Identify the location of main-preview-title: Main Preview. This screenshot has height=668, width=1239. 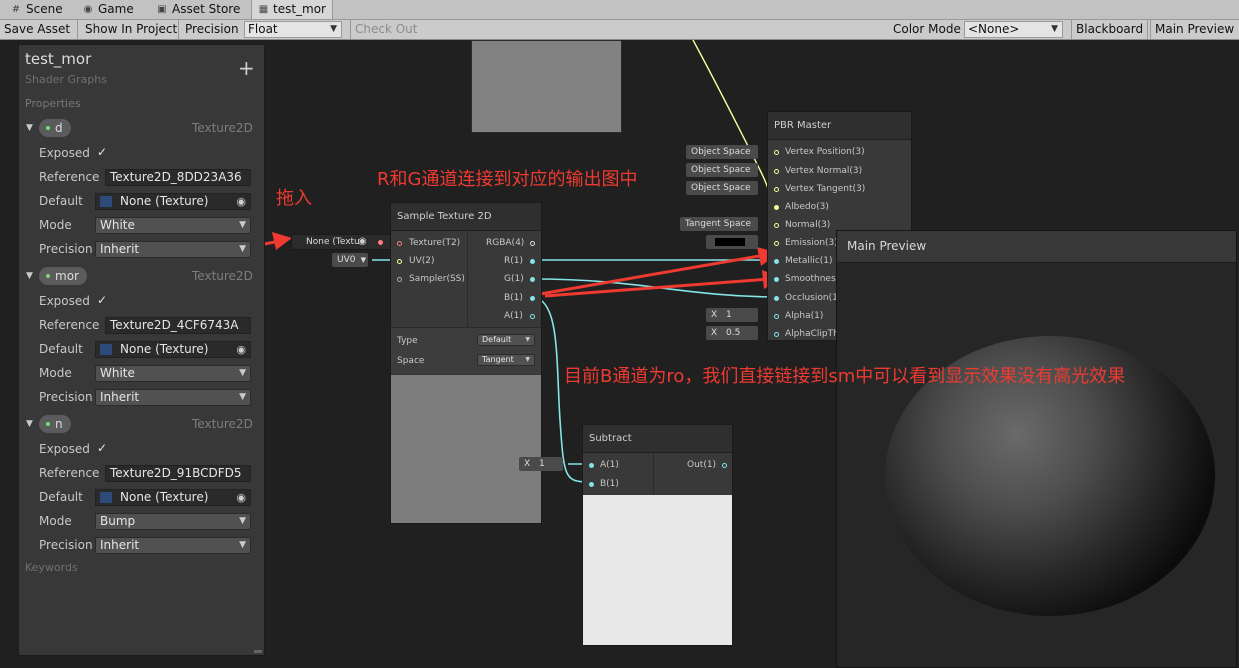
(1036, 247).